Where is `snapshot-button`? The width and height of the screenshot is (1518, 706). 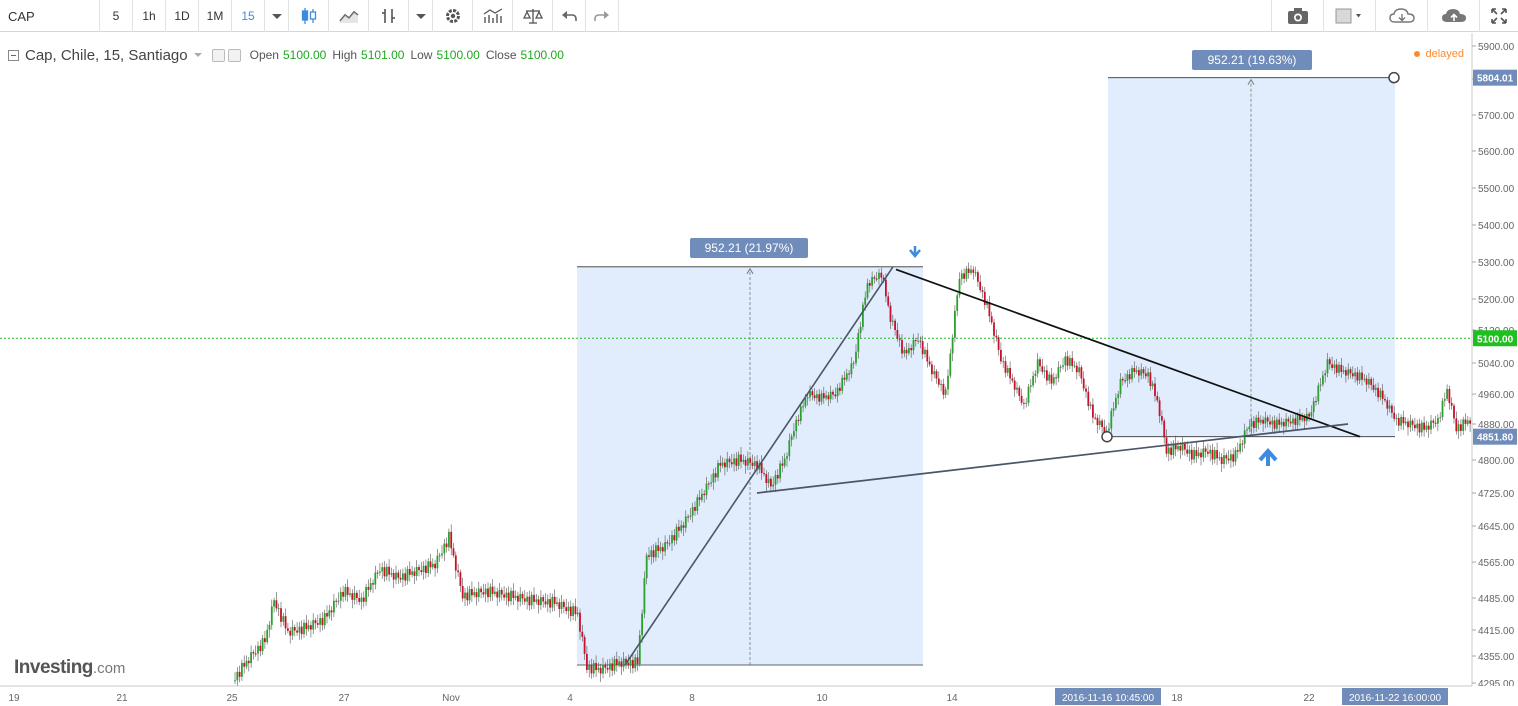
snapshot-button is located at coordinates (1298, 16).